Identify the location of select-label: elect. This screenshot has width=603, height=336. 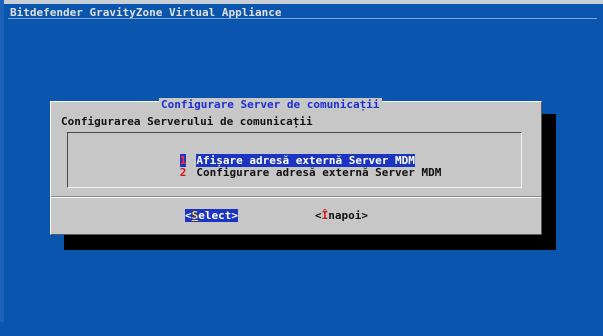
(215, 215).